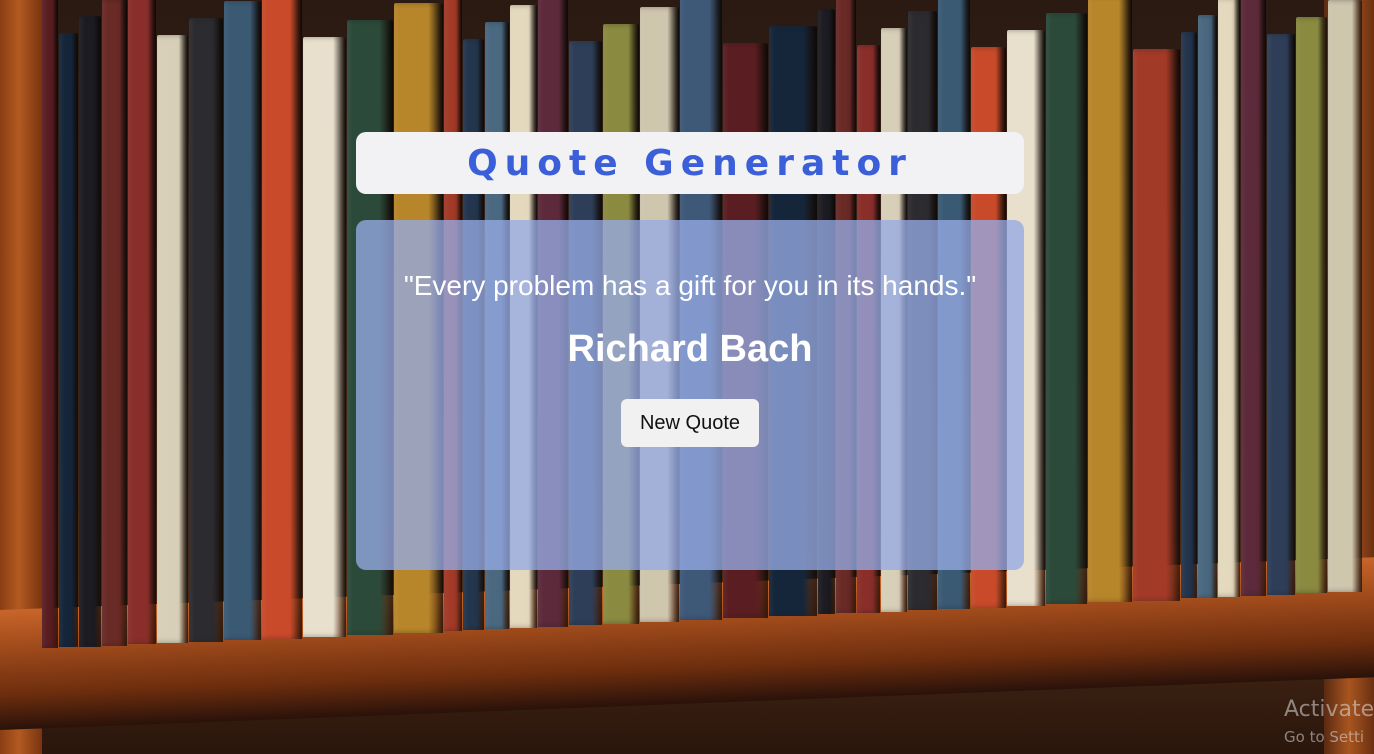  I want to click on page-title: Quote Generator, so click(690, 163).